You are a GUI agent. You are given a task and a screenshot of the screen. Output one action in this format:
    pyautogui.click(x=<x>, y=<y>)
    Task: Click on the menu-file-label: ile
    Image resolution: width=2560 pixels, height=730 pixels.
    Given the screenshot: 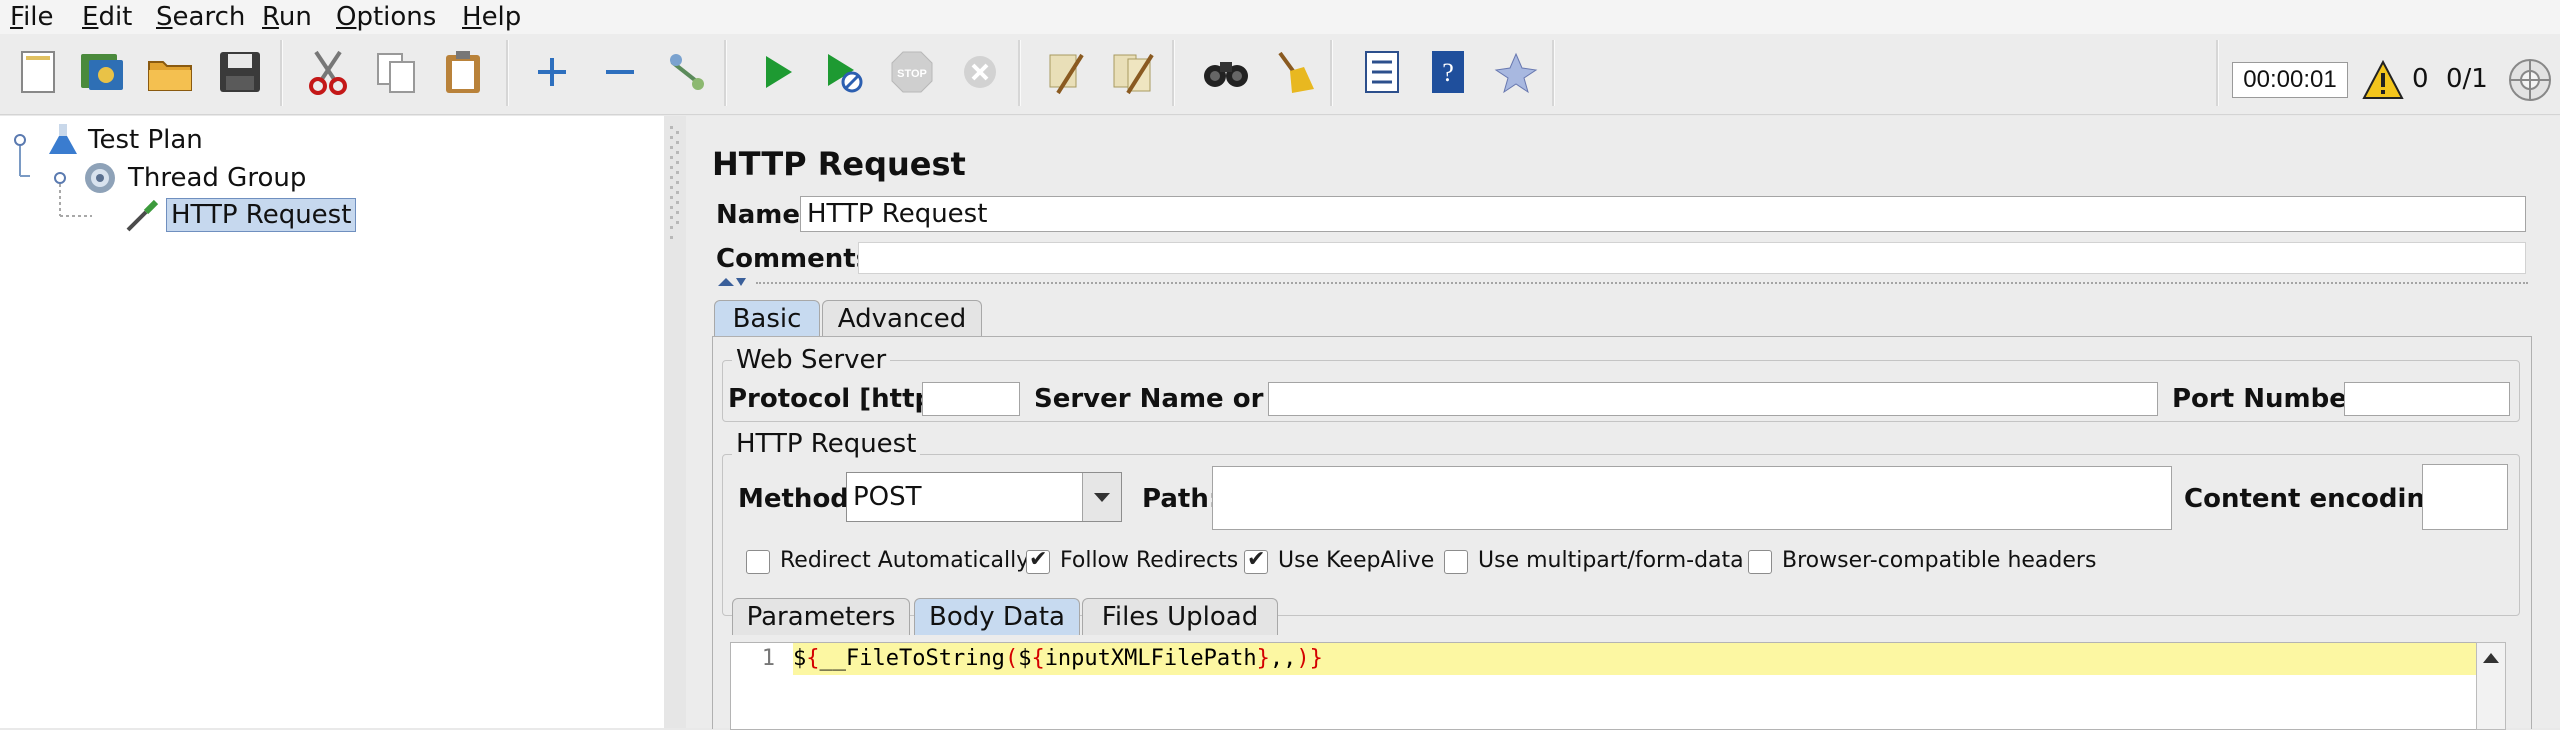 What is the action you would take?
    pyautogui.click(x=38, y=17)
    